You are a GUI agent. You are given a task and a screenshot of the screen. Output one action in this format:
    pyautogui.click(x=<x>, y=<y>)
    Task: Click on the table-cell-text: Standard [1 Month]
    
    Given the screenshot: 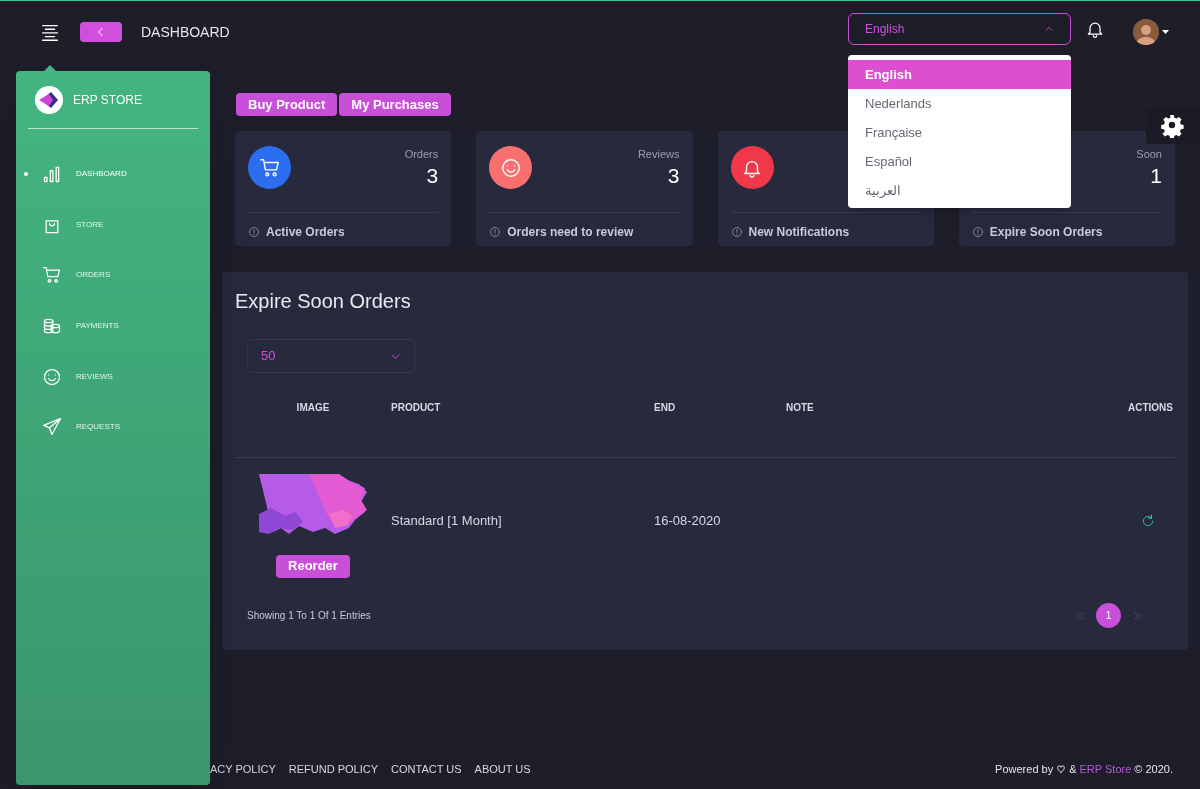 What is the action you would take?
    pyautogui.click(x=447, y=520)
    